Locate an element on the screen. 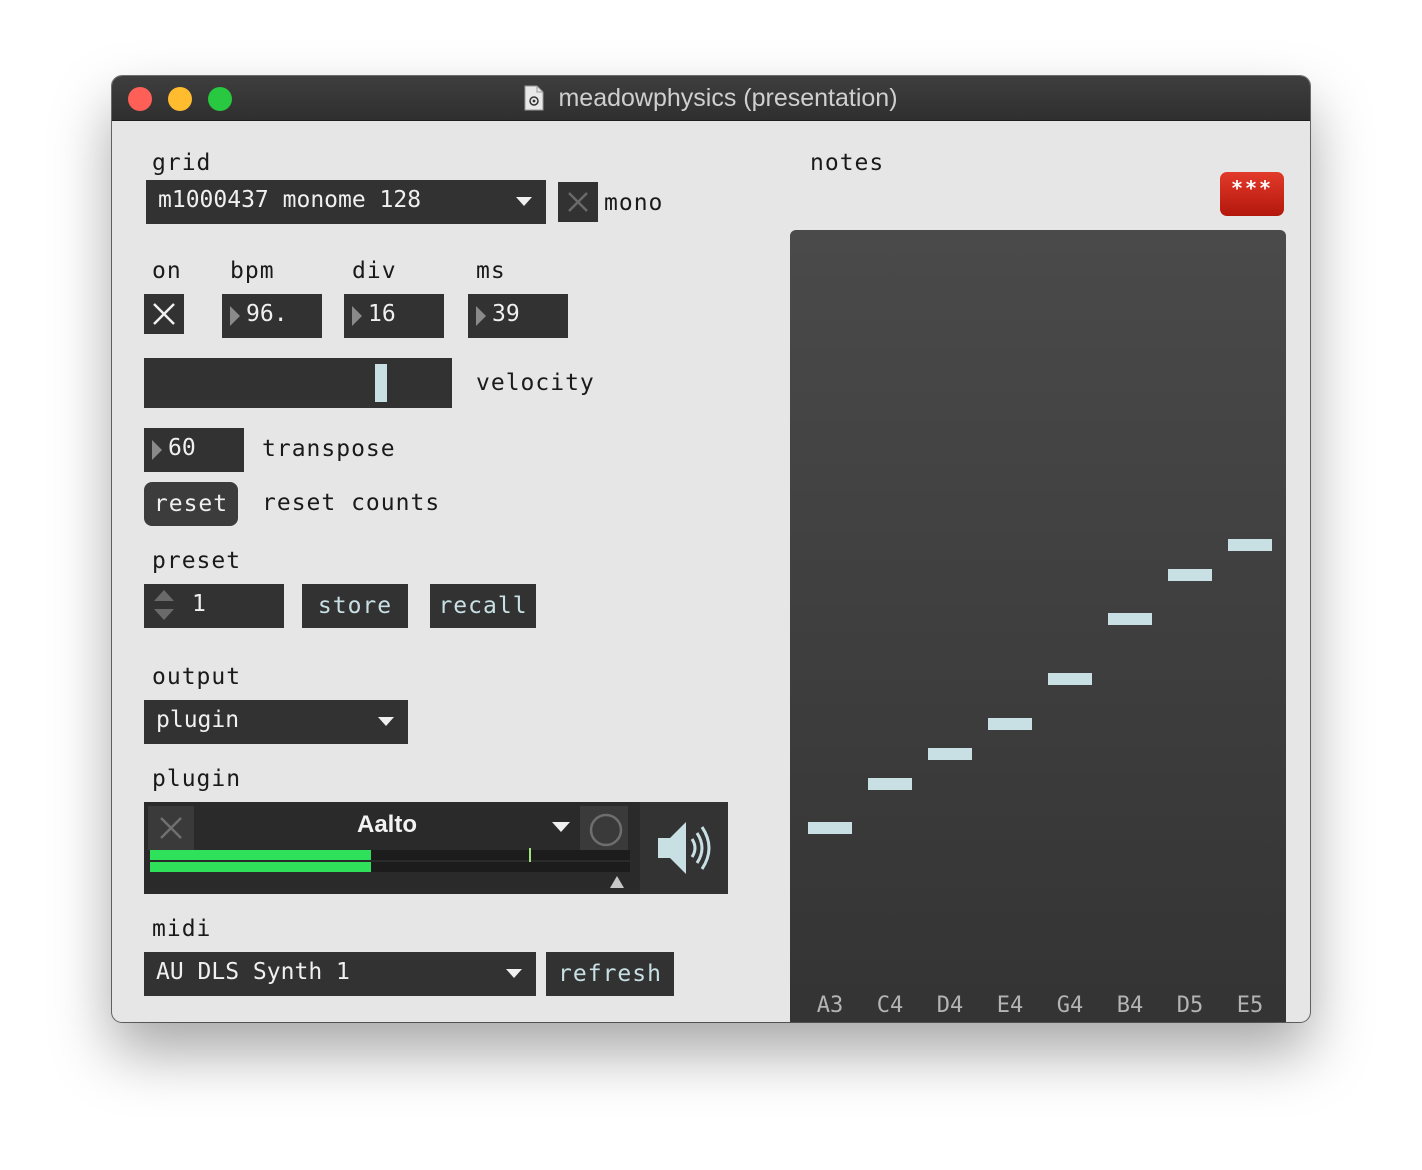 This screenshot has height=1170, width=1422. transpose-number-box: 60 is located at coordinates (194, 450).